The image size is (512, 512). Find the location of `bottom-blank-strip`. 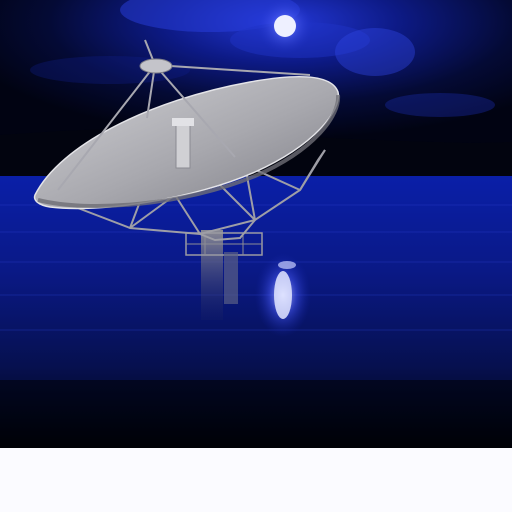

bottom-blank-strip is located at coordinates (256, 480).